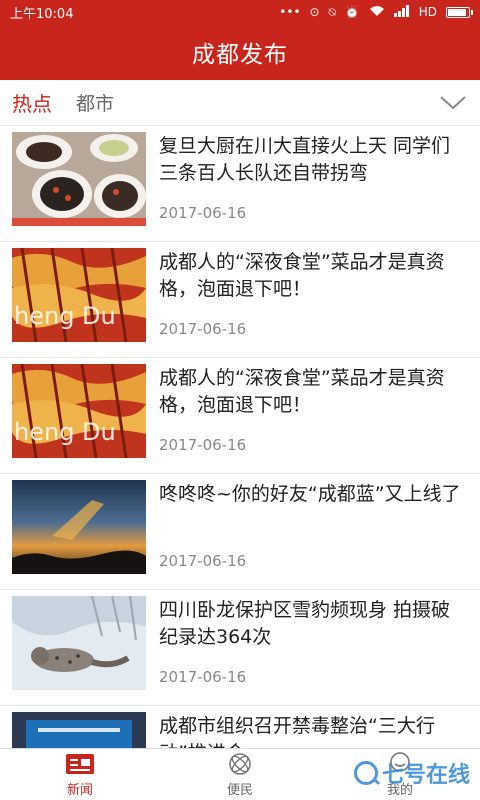 The height and width of the screenshot is (800, 480). What do you see at coordinates (332, 12) in the screenshot?
I see `mute-icon: ⍉` at bounding box center [332, 12].